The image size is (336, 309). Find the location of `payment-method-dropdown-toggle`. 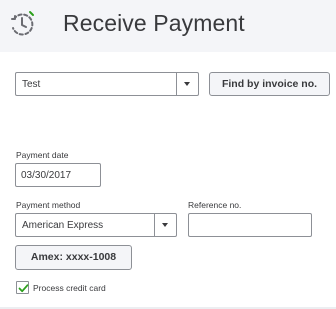

payment-method-dropdown-toggle is located at coordinates (165, 225).